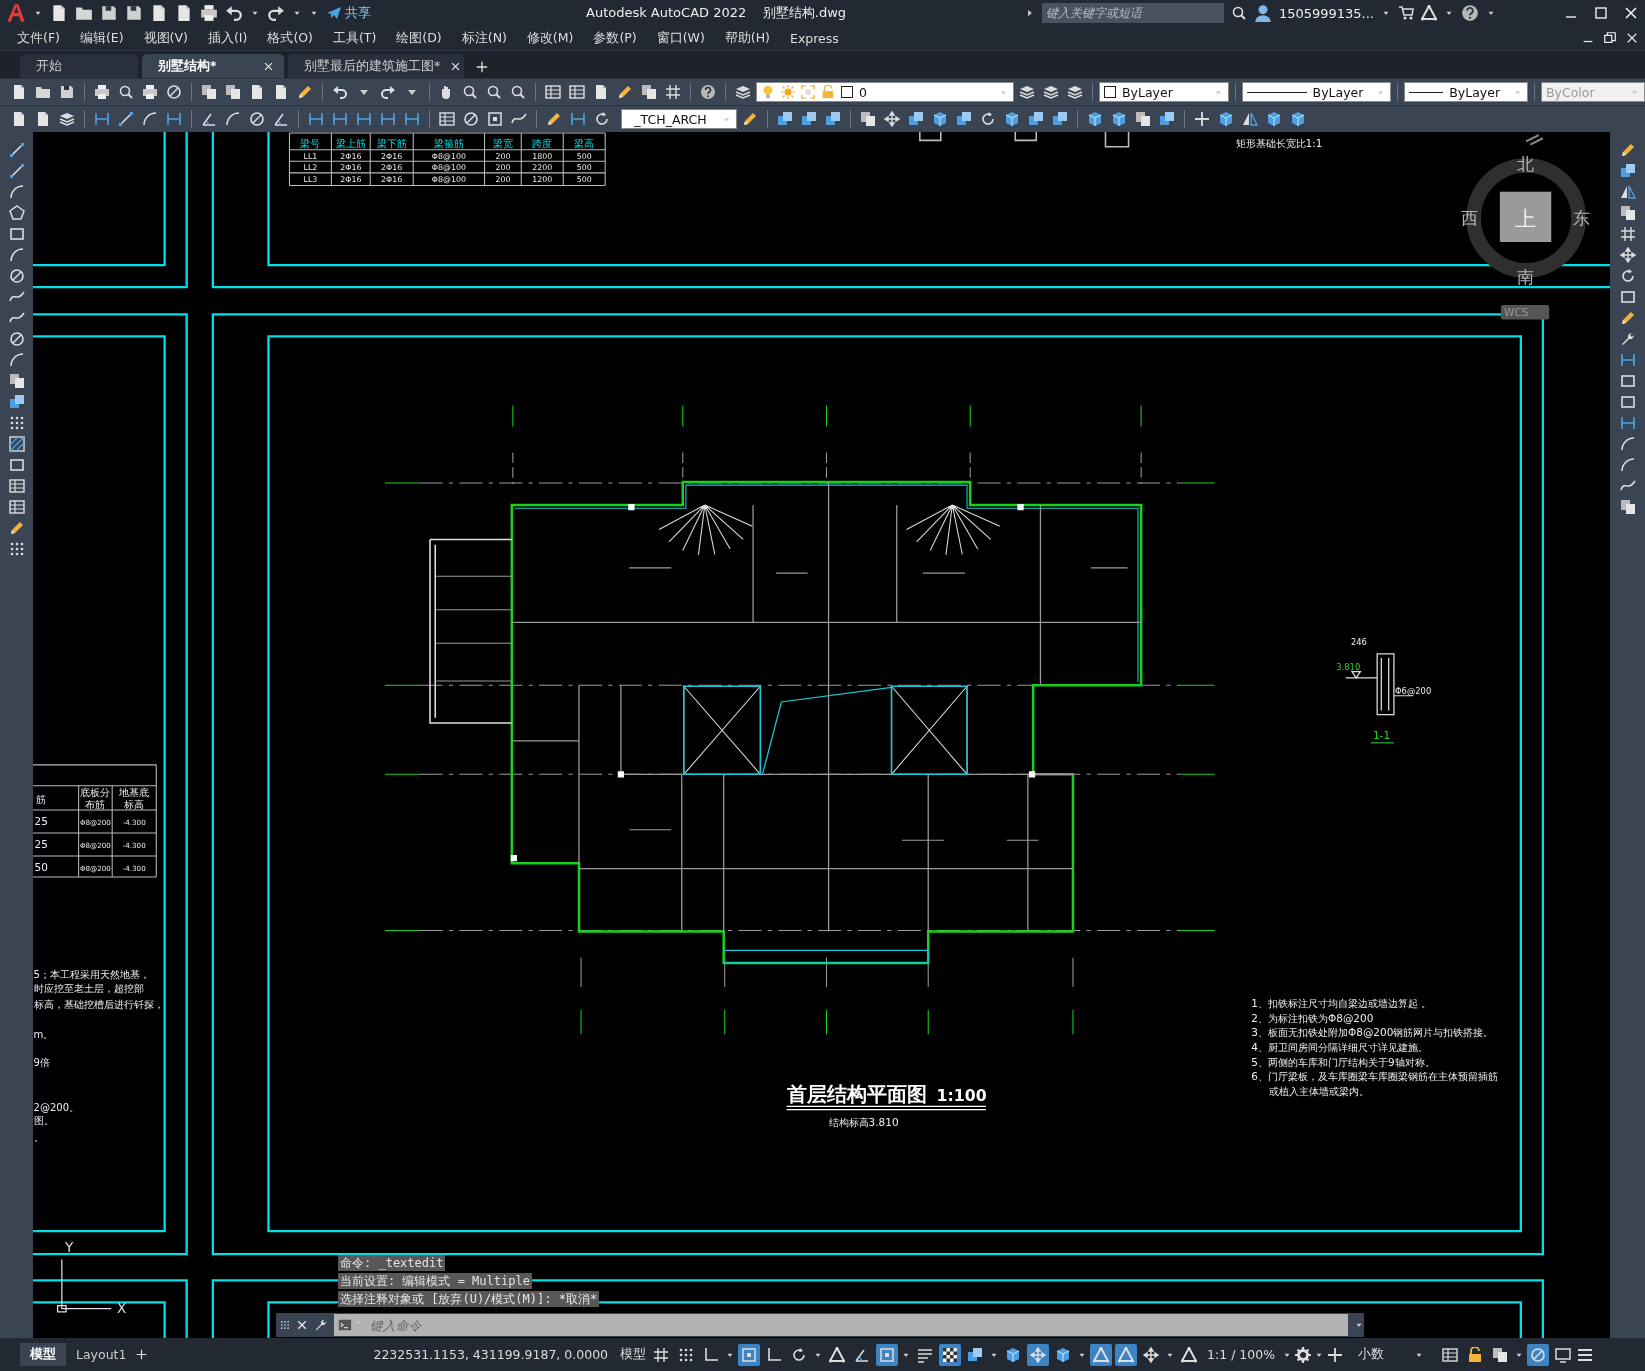  Describe the element at coordinates (1525, 163) in the screenshot. I see `compass-label: 北` at that location.